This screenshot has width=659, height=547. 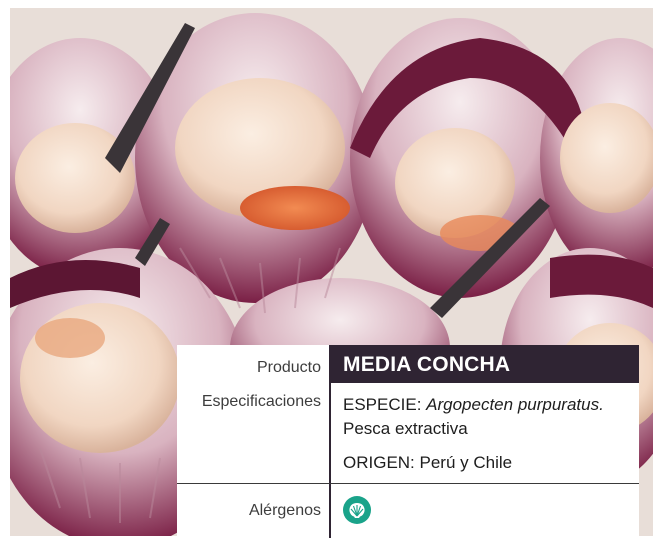 I want to click on species-line: ESPECIE: Argopecten purpuratus., so click(x=491, y=405).